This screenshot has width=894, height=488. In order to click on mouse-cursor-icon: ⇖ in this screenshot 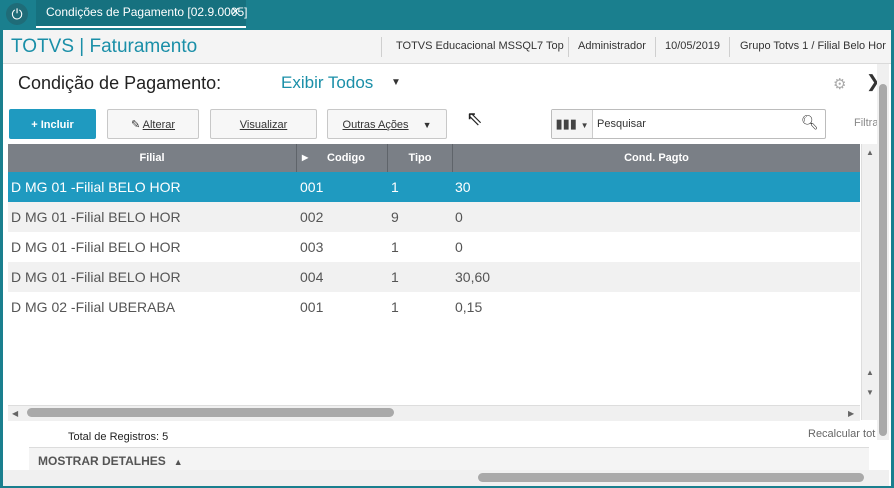, I will do `click(474, 119)`.